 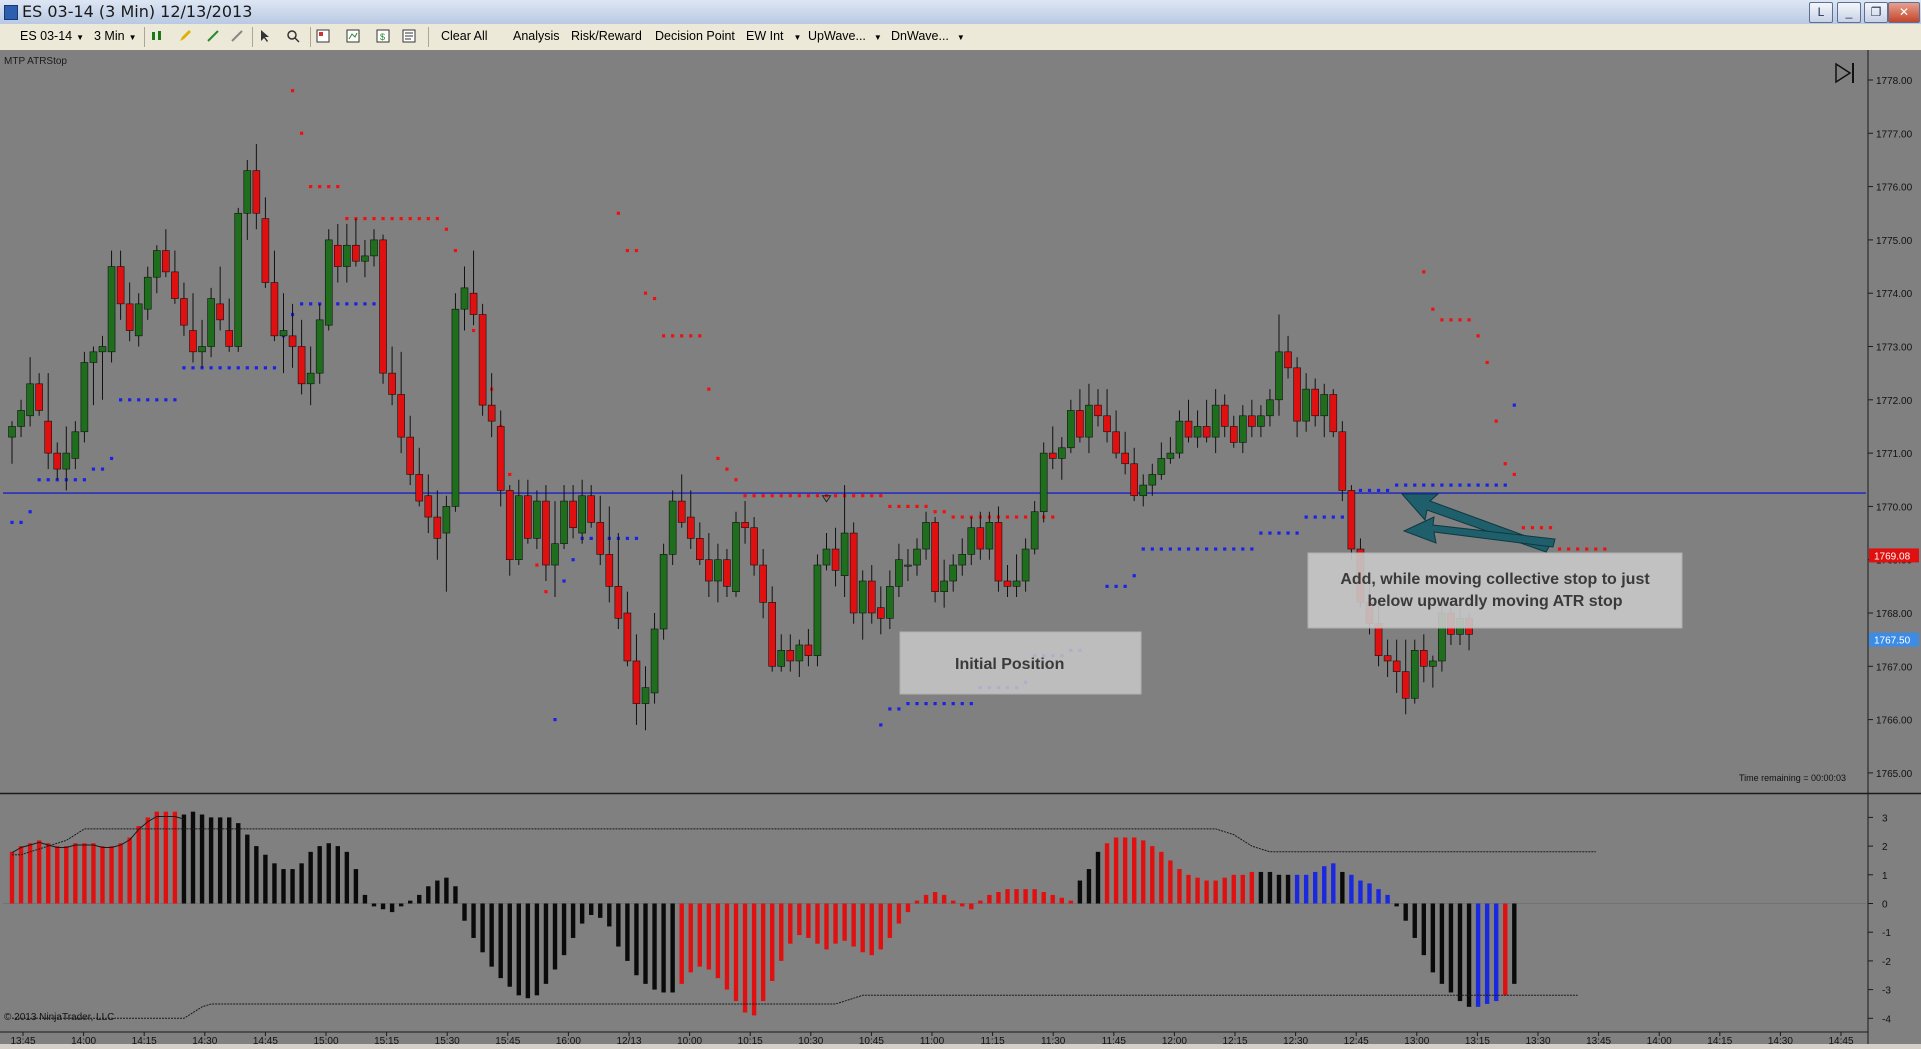 What do you see at coordinates (1053, 1040) in the screenshot?
I see `time-tick-label: 11:30` at bounding box center [1053, 1040].